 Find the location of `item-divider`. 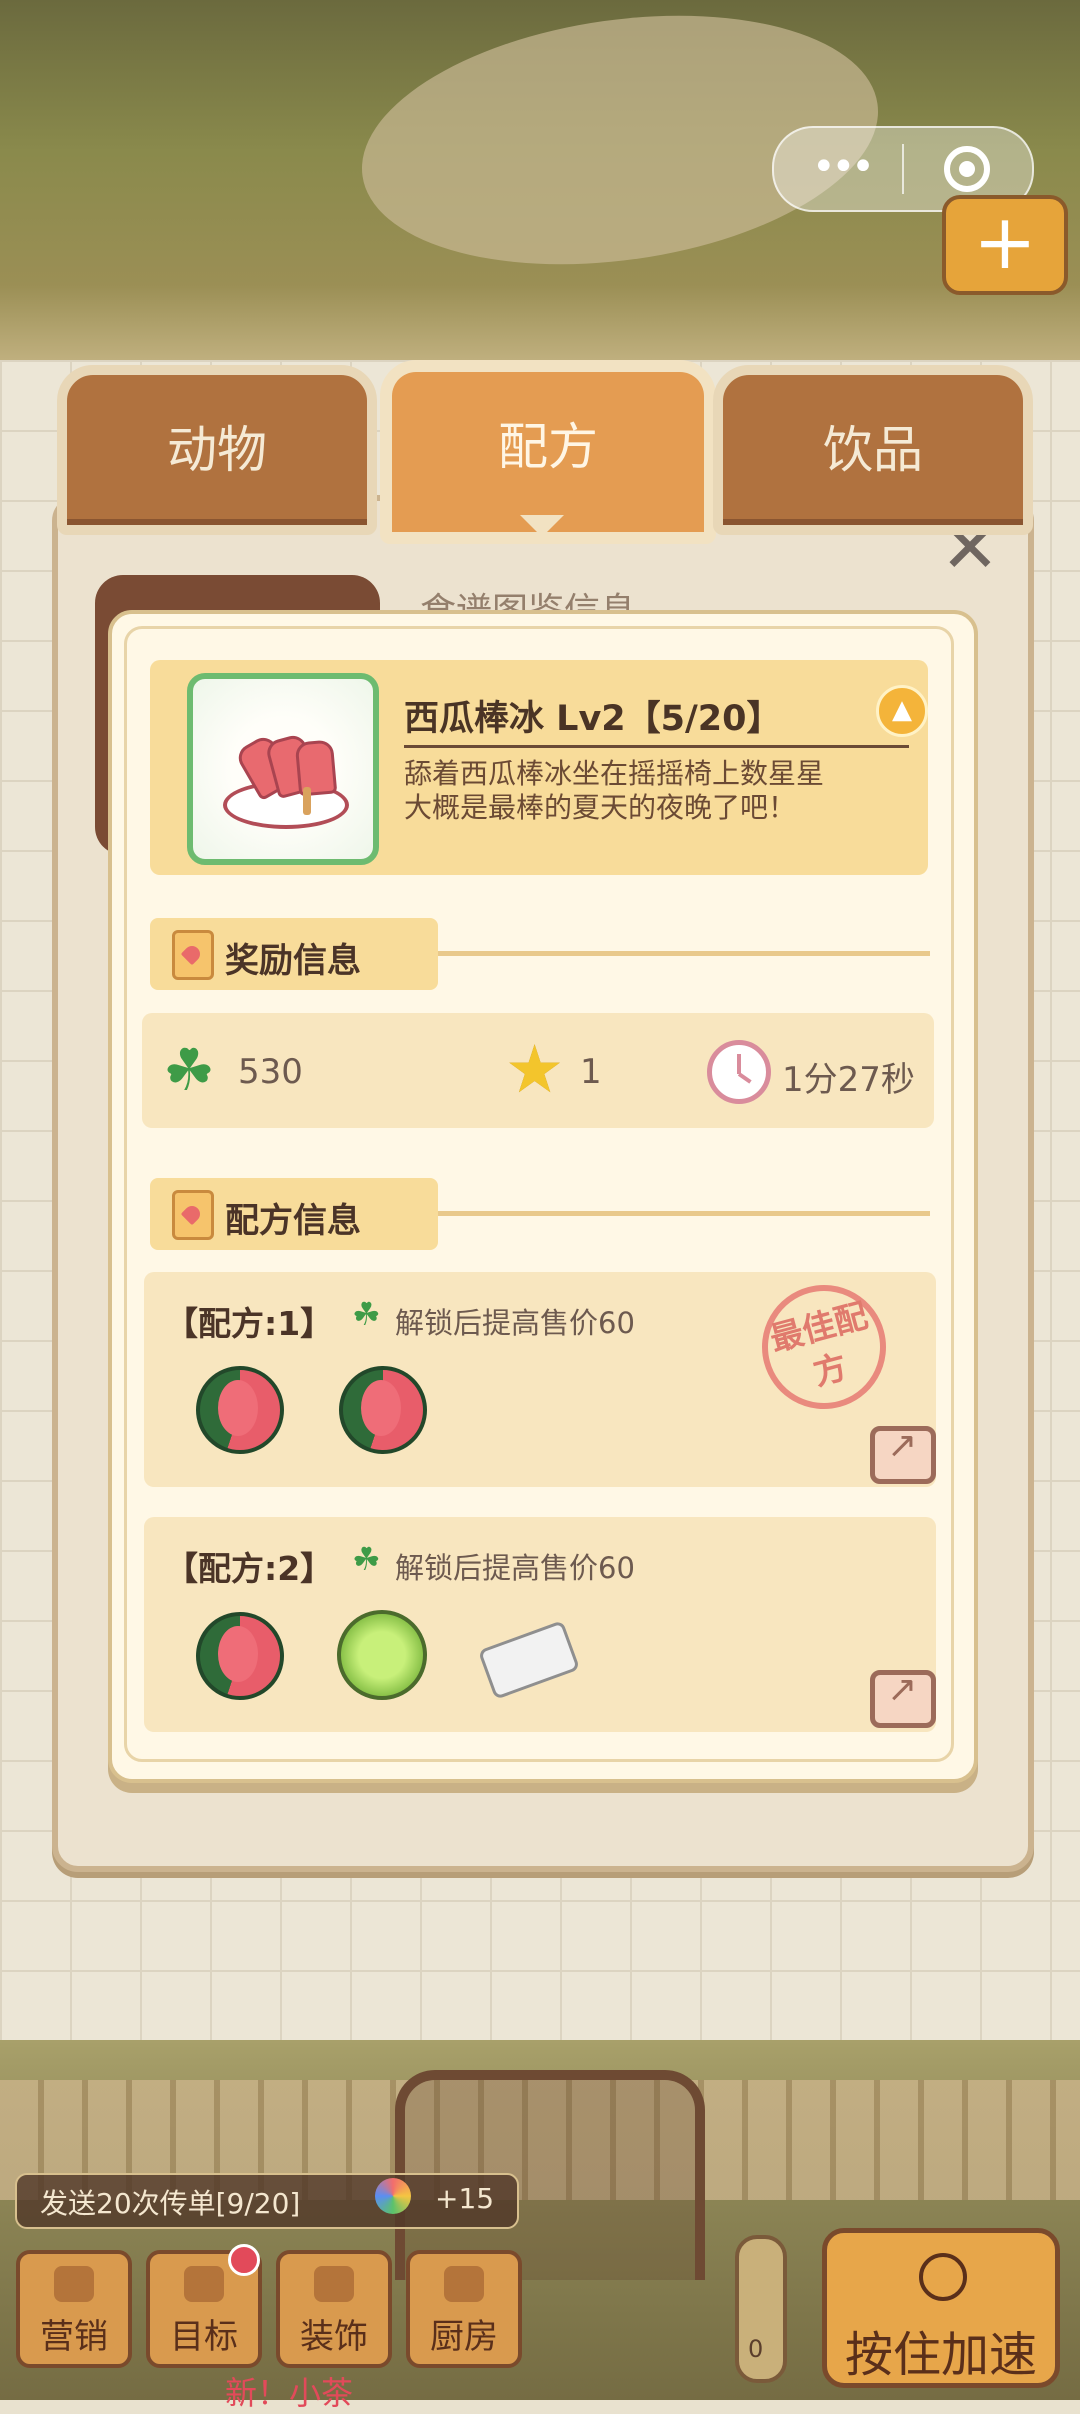

item-divider is located at coordinates (656, 746).